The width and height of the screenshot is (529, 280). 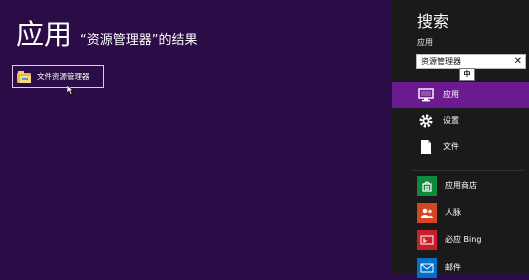 I want to click on search-box: ✕, so click(x=471, y=61).